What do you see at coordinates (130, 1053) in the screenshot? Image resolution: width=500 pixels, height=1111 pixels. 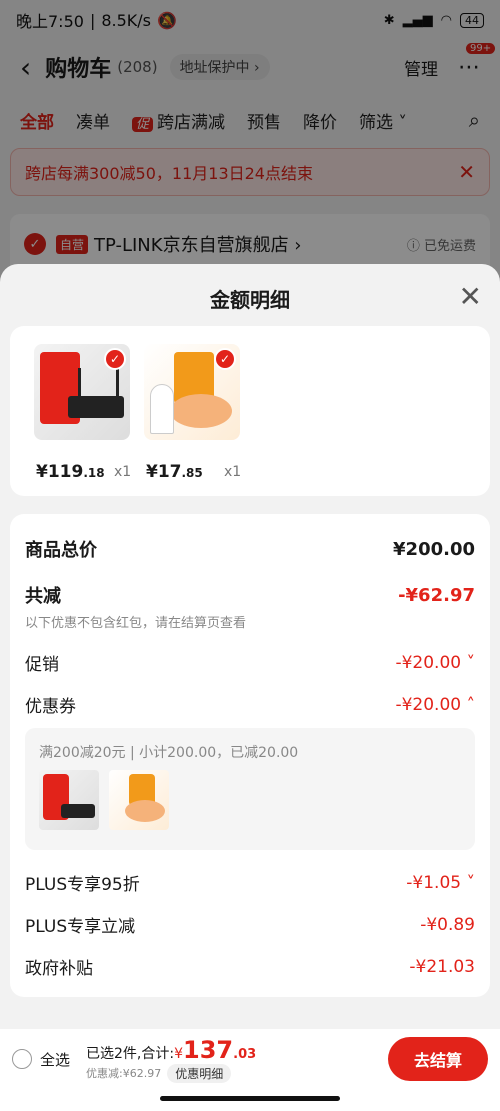 I see `selected-label: 已选2件,合计:` at bounding box center [130, 1053].